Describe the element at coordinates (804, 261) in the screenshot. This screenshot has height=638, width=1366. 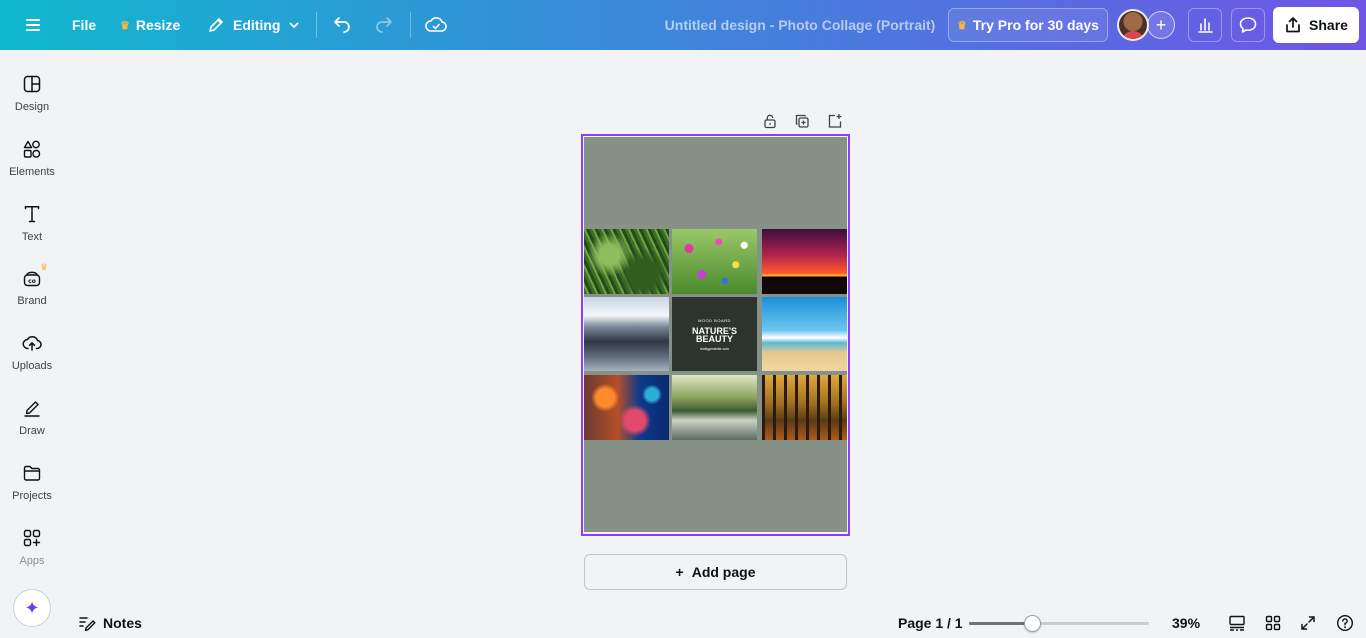
I see `photo-sunset` at that location.